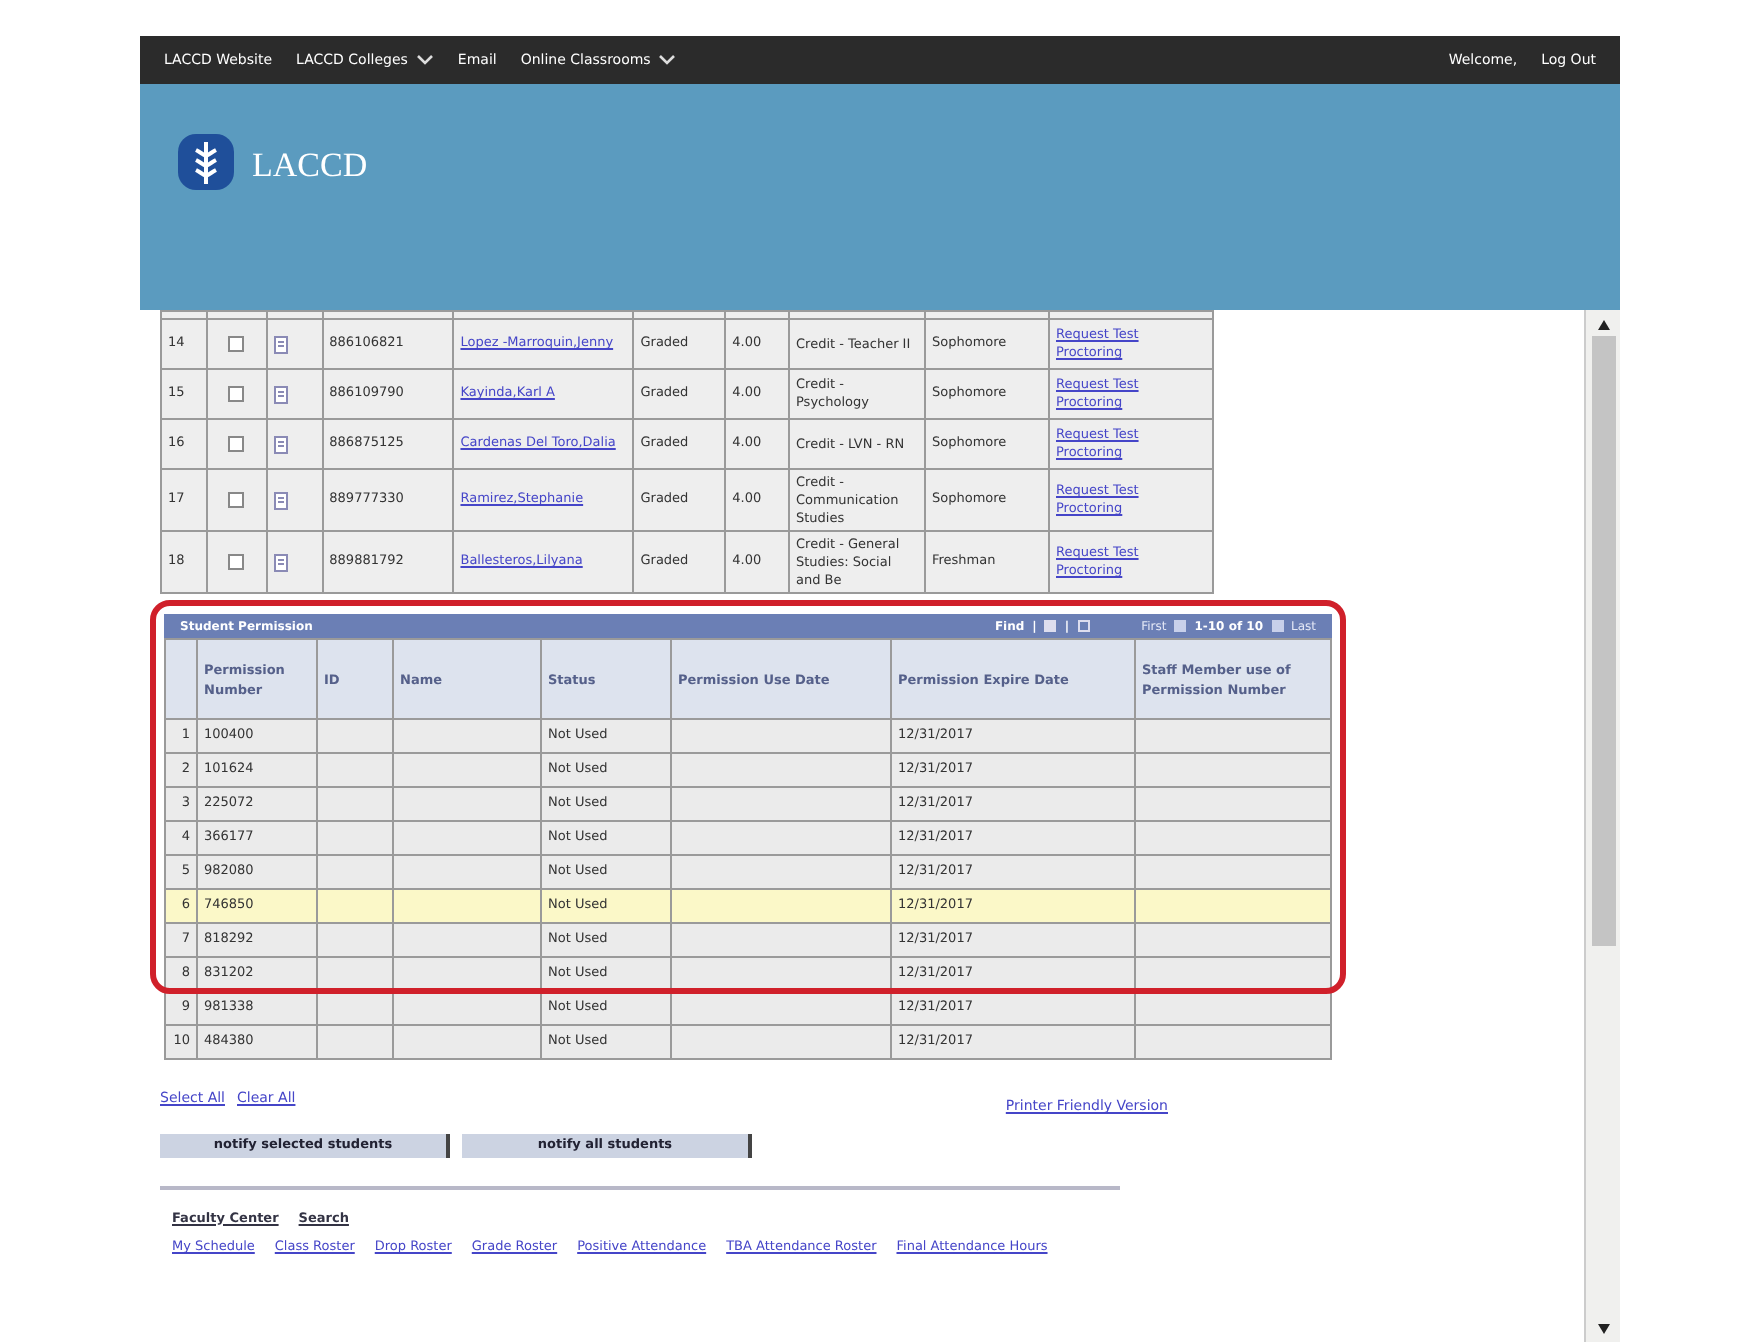 The width and height of the screenshot is (1760, 1342). I want to click on logo-icon, so click(206, 162).